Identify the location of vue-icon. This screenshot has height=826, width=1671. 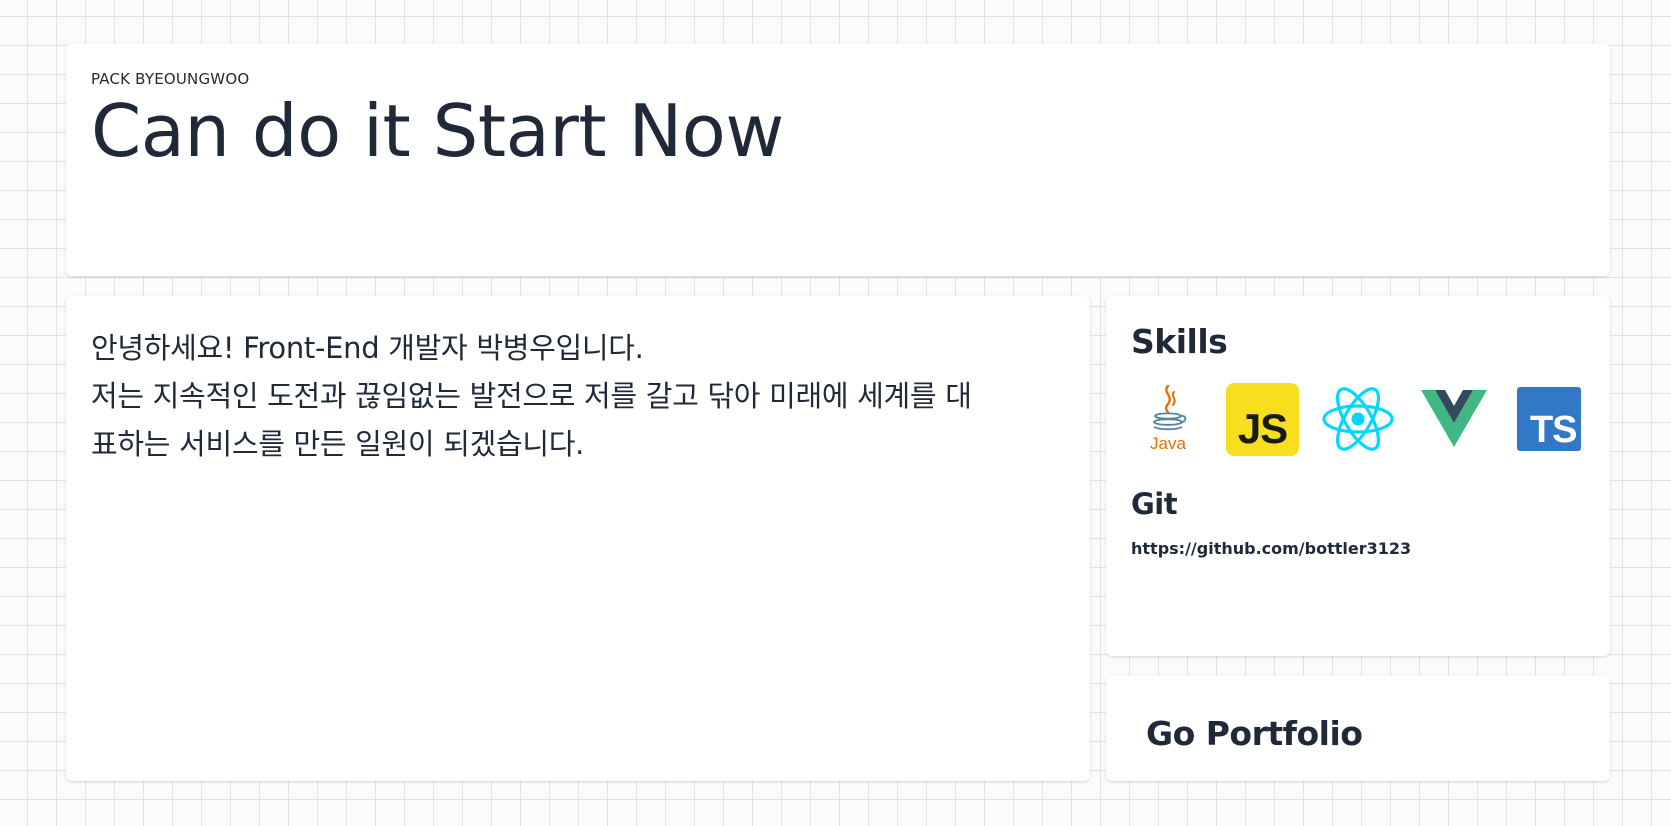
(1453, 419).